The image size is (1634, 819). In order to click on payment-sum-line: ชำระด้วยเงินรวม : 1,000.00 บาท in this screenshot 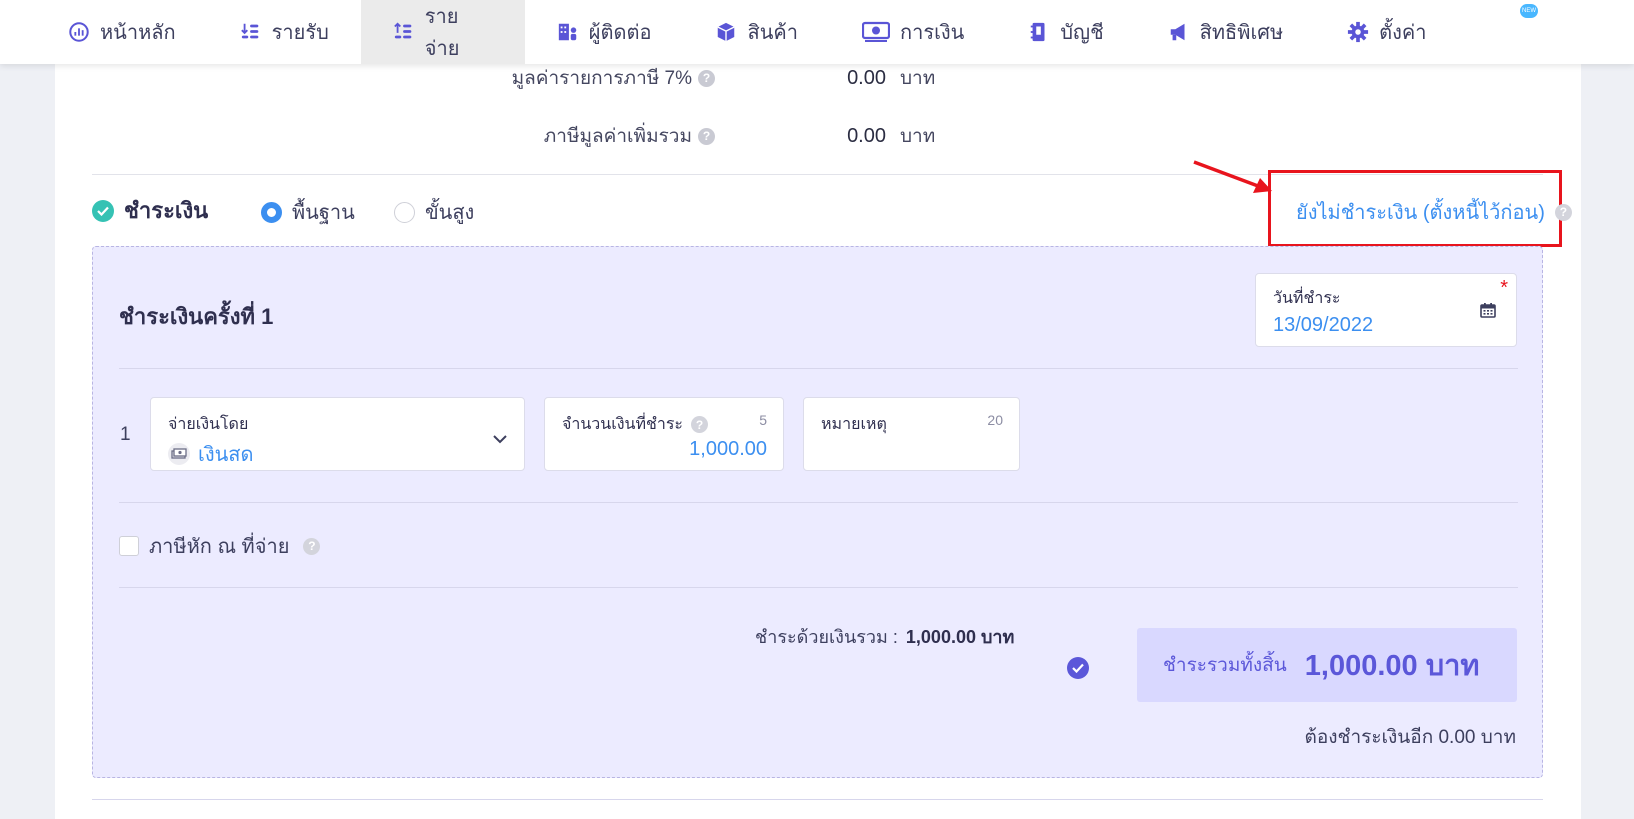, I will do `click(884, 636)`.